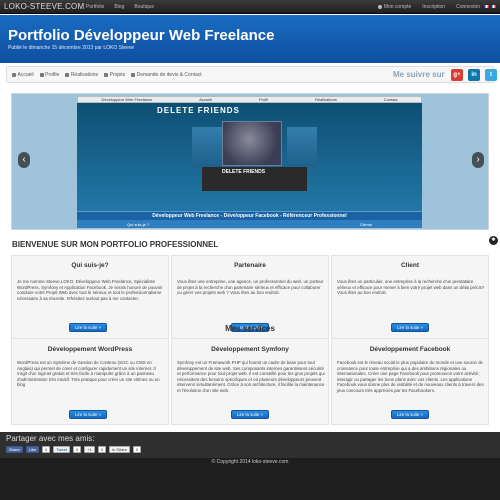  Describe the element at coordinates (254, 179) in the screenshot. I see `slide-overlay: DELETE FRIENDS` at that location.